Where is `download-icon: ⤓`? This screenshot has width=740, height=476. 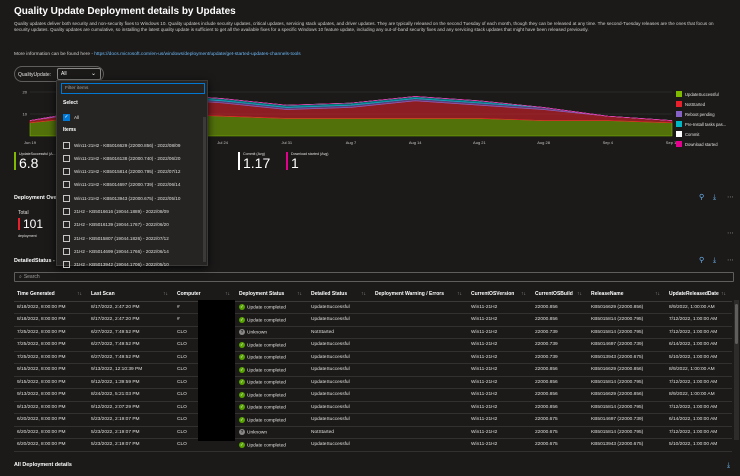
download-icon: ⤓ is located at coordinates (714, 197).